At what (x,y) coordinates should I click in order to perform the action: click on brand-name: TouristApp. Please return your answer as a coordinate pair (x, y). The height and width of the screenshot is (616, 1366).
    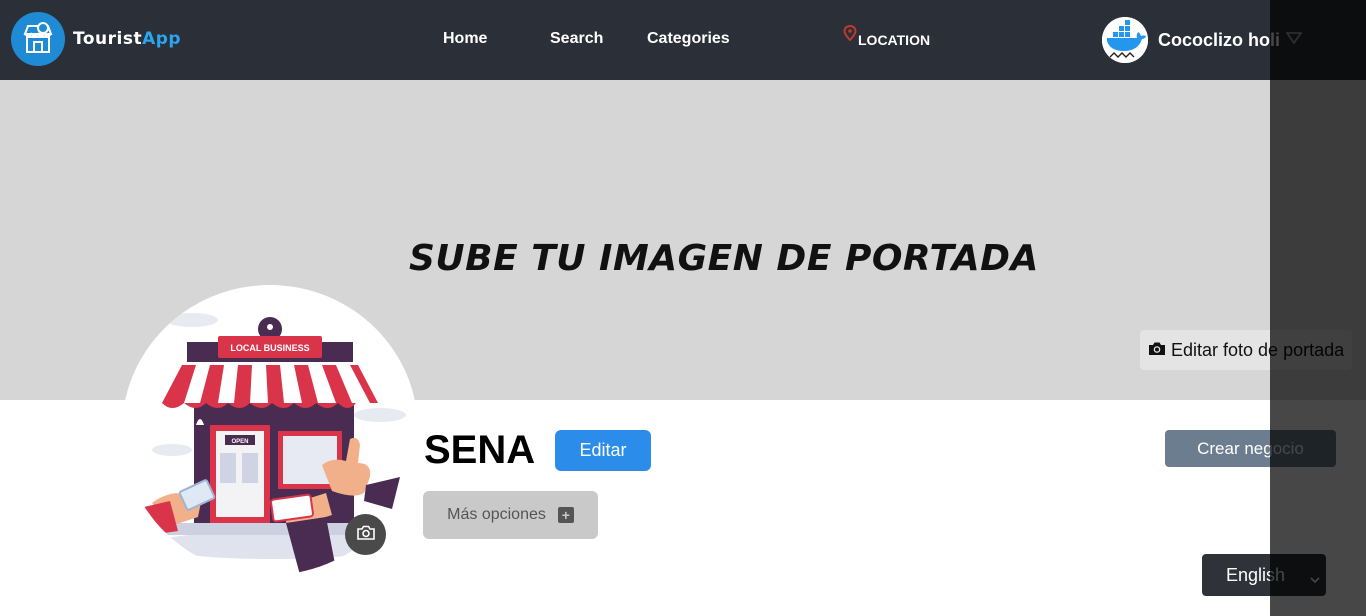
    Looking at the image, I should click on (127, 39).